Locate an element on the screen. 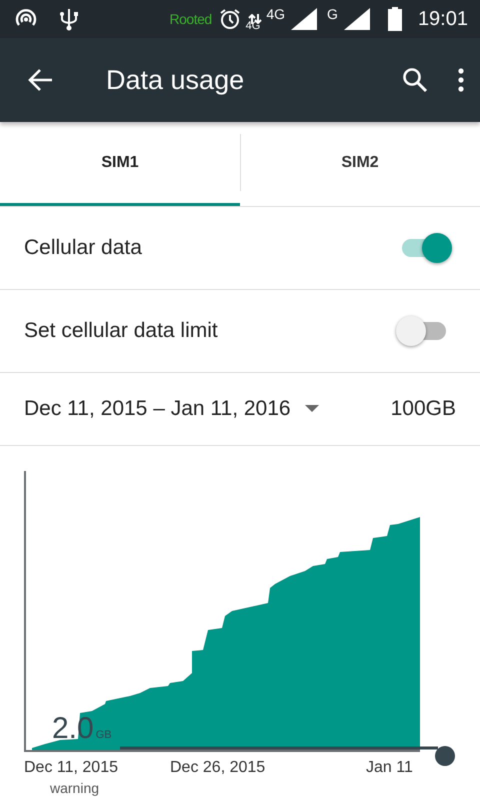 The width and height of the screenshot is (480, 800). network-label: 4G is located at coordinates (276, 14).